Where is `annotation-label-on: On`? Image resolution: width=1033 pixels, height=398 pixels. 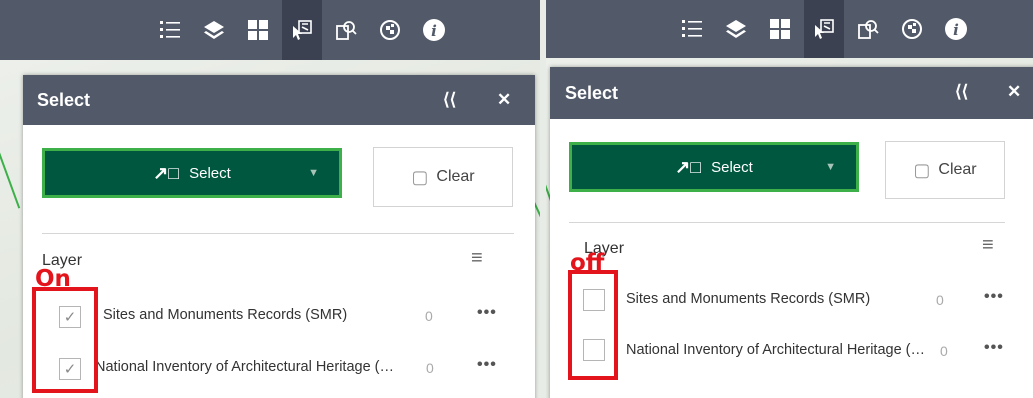 annotation-label-on: On is located at coordinates (53, 279).